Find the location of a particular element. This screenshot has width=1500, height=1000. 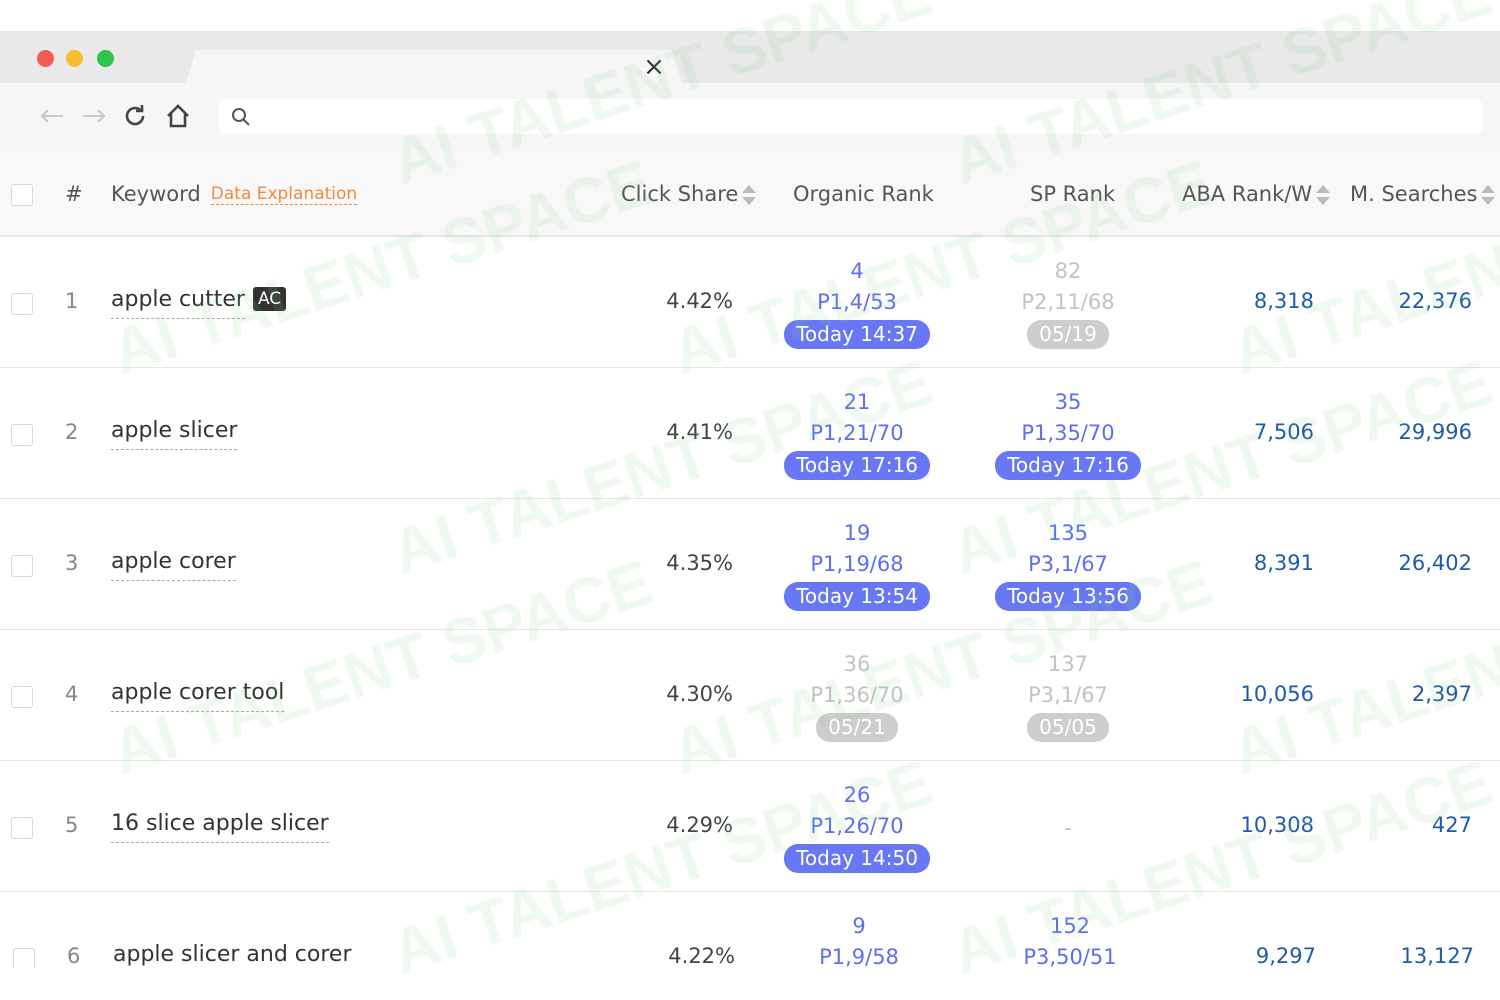

click-share-header-label: Click Share is located at coordinates (680, 194).